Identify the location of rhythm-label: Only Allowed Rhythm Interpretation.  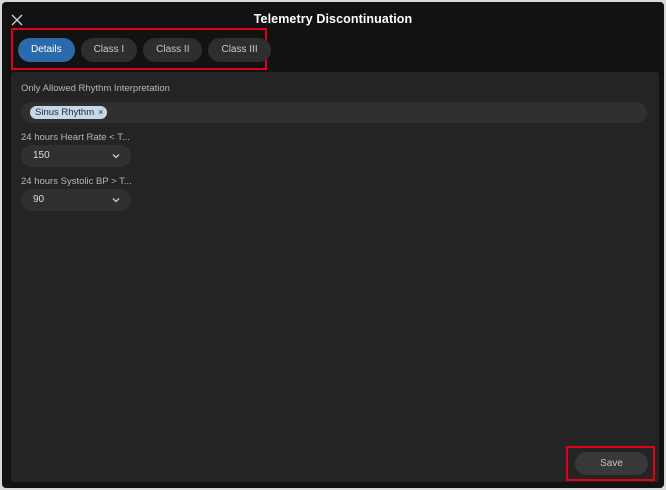
(95, 88).